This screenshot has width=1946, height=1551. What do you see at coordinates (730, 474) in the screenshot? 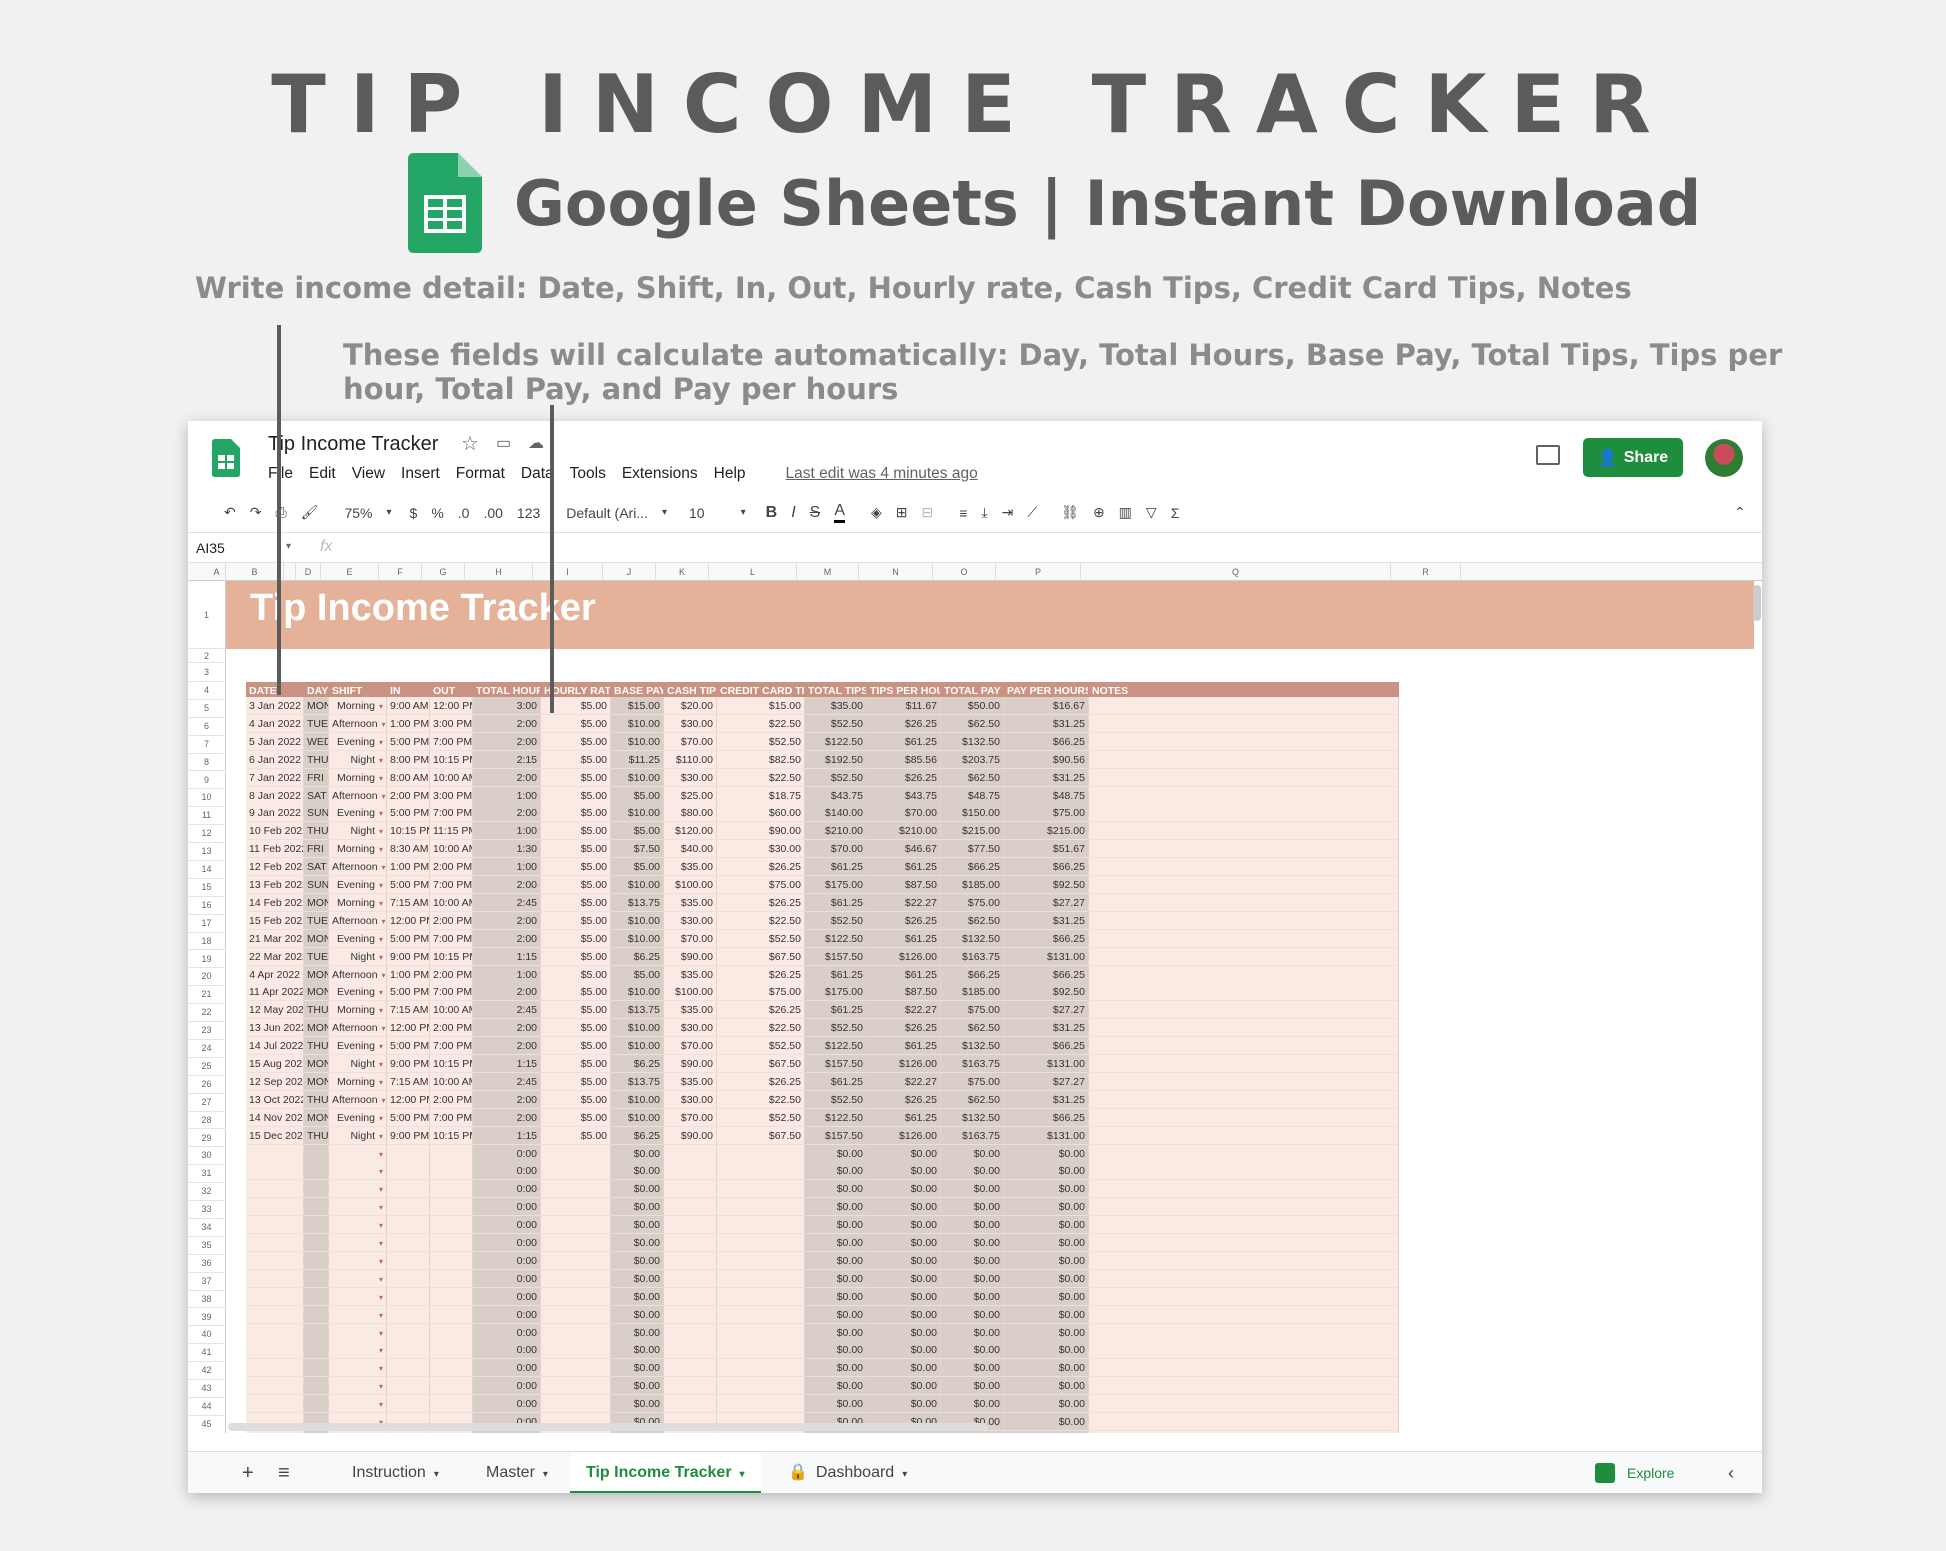
I see `menu-help: Help` at bounding box center [730, 474].